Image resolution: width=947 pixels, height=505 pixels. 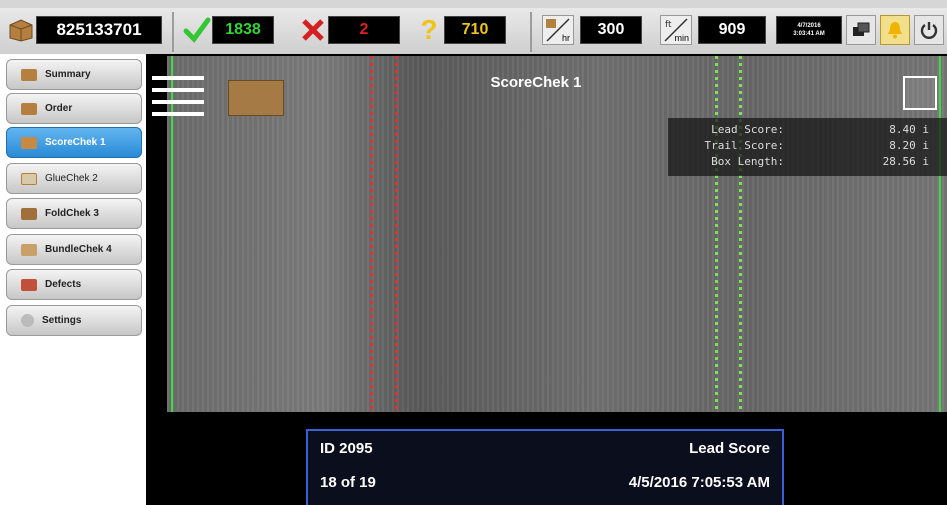 I want to click on bundlechek-icon, so click(x=29, y=249).